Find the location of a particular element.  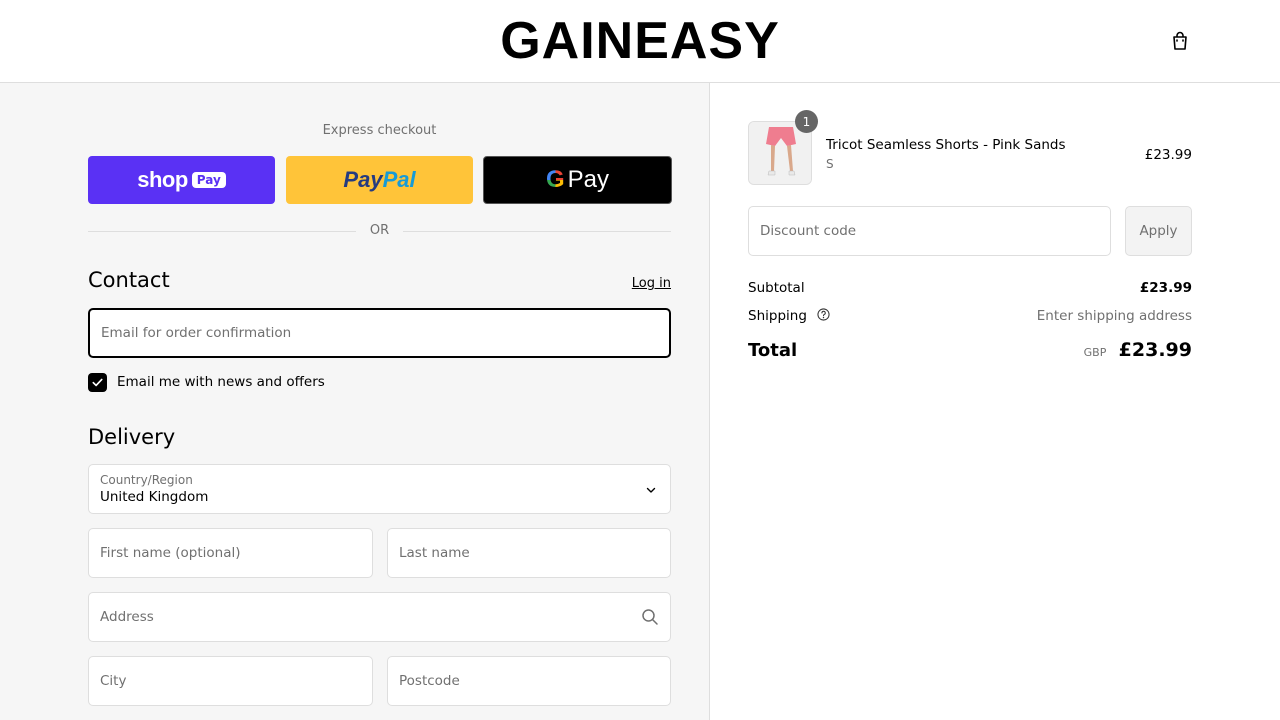

paypal-logo-part2: Pal is located at coordinates (399, 179).